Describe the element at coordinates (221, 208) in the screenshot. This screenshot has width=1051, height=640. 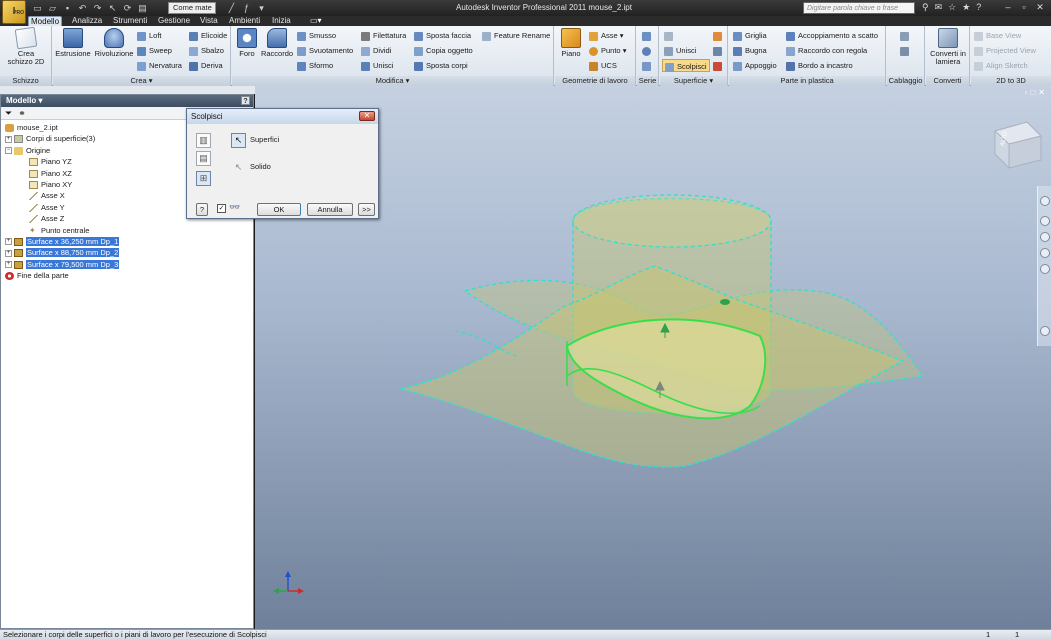
I see `preview-checkbox: ✓` at that location.